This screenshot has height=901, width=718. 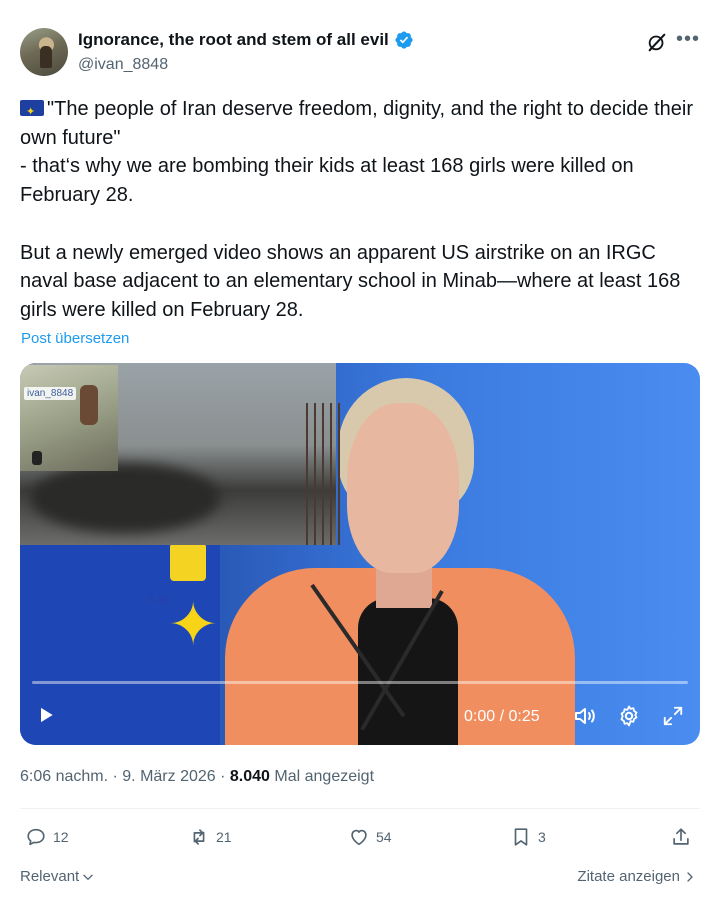 What do you see at coordinates (210, 837) in the screenshot?
I see `repost-button: 21` at bounding box center [210, 837].